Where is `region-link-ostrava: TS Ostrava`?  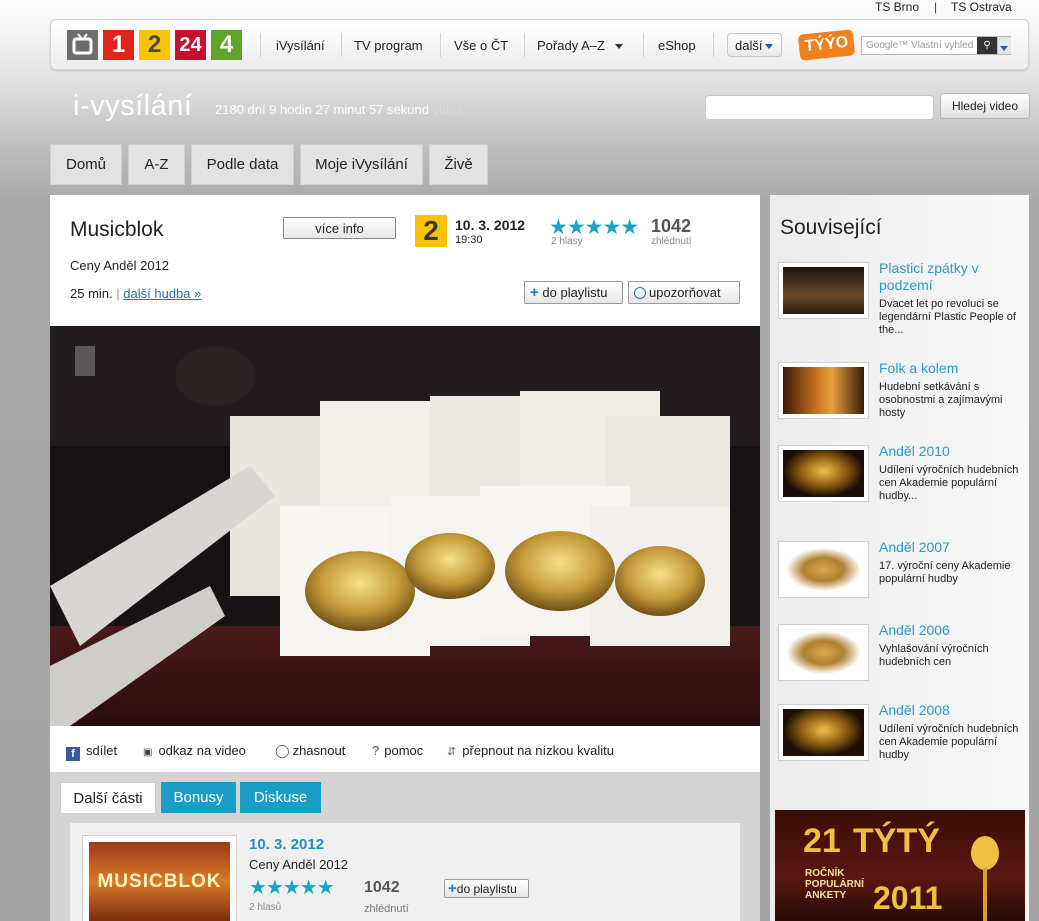 region-link-ostrava: TS Ostrava is located at coordinates (981, 7).